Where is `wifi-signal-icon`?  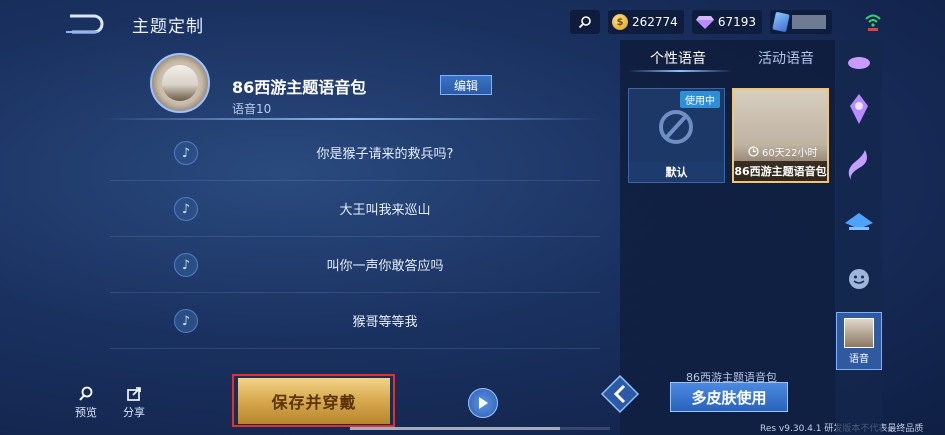
wifi-signal-icon is located at coordinates (873, 22).